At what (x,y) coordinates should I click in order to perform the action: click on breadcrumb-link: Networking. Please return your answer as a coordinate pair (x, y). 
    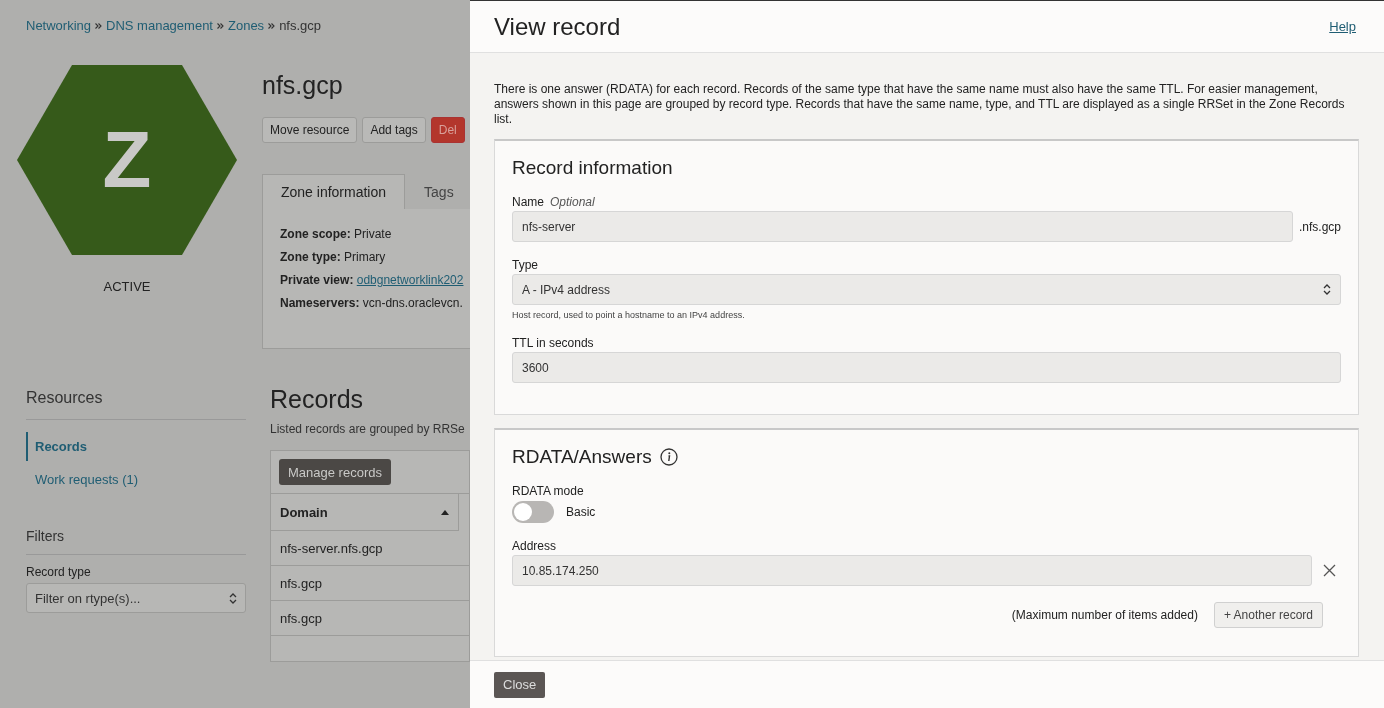
    Looking at the image, I should click on (59, 25).